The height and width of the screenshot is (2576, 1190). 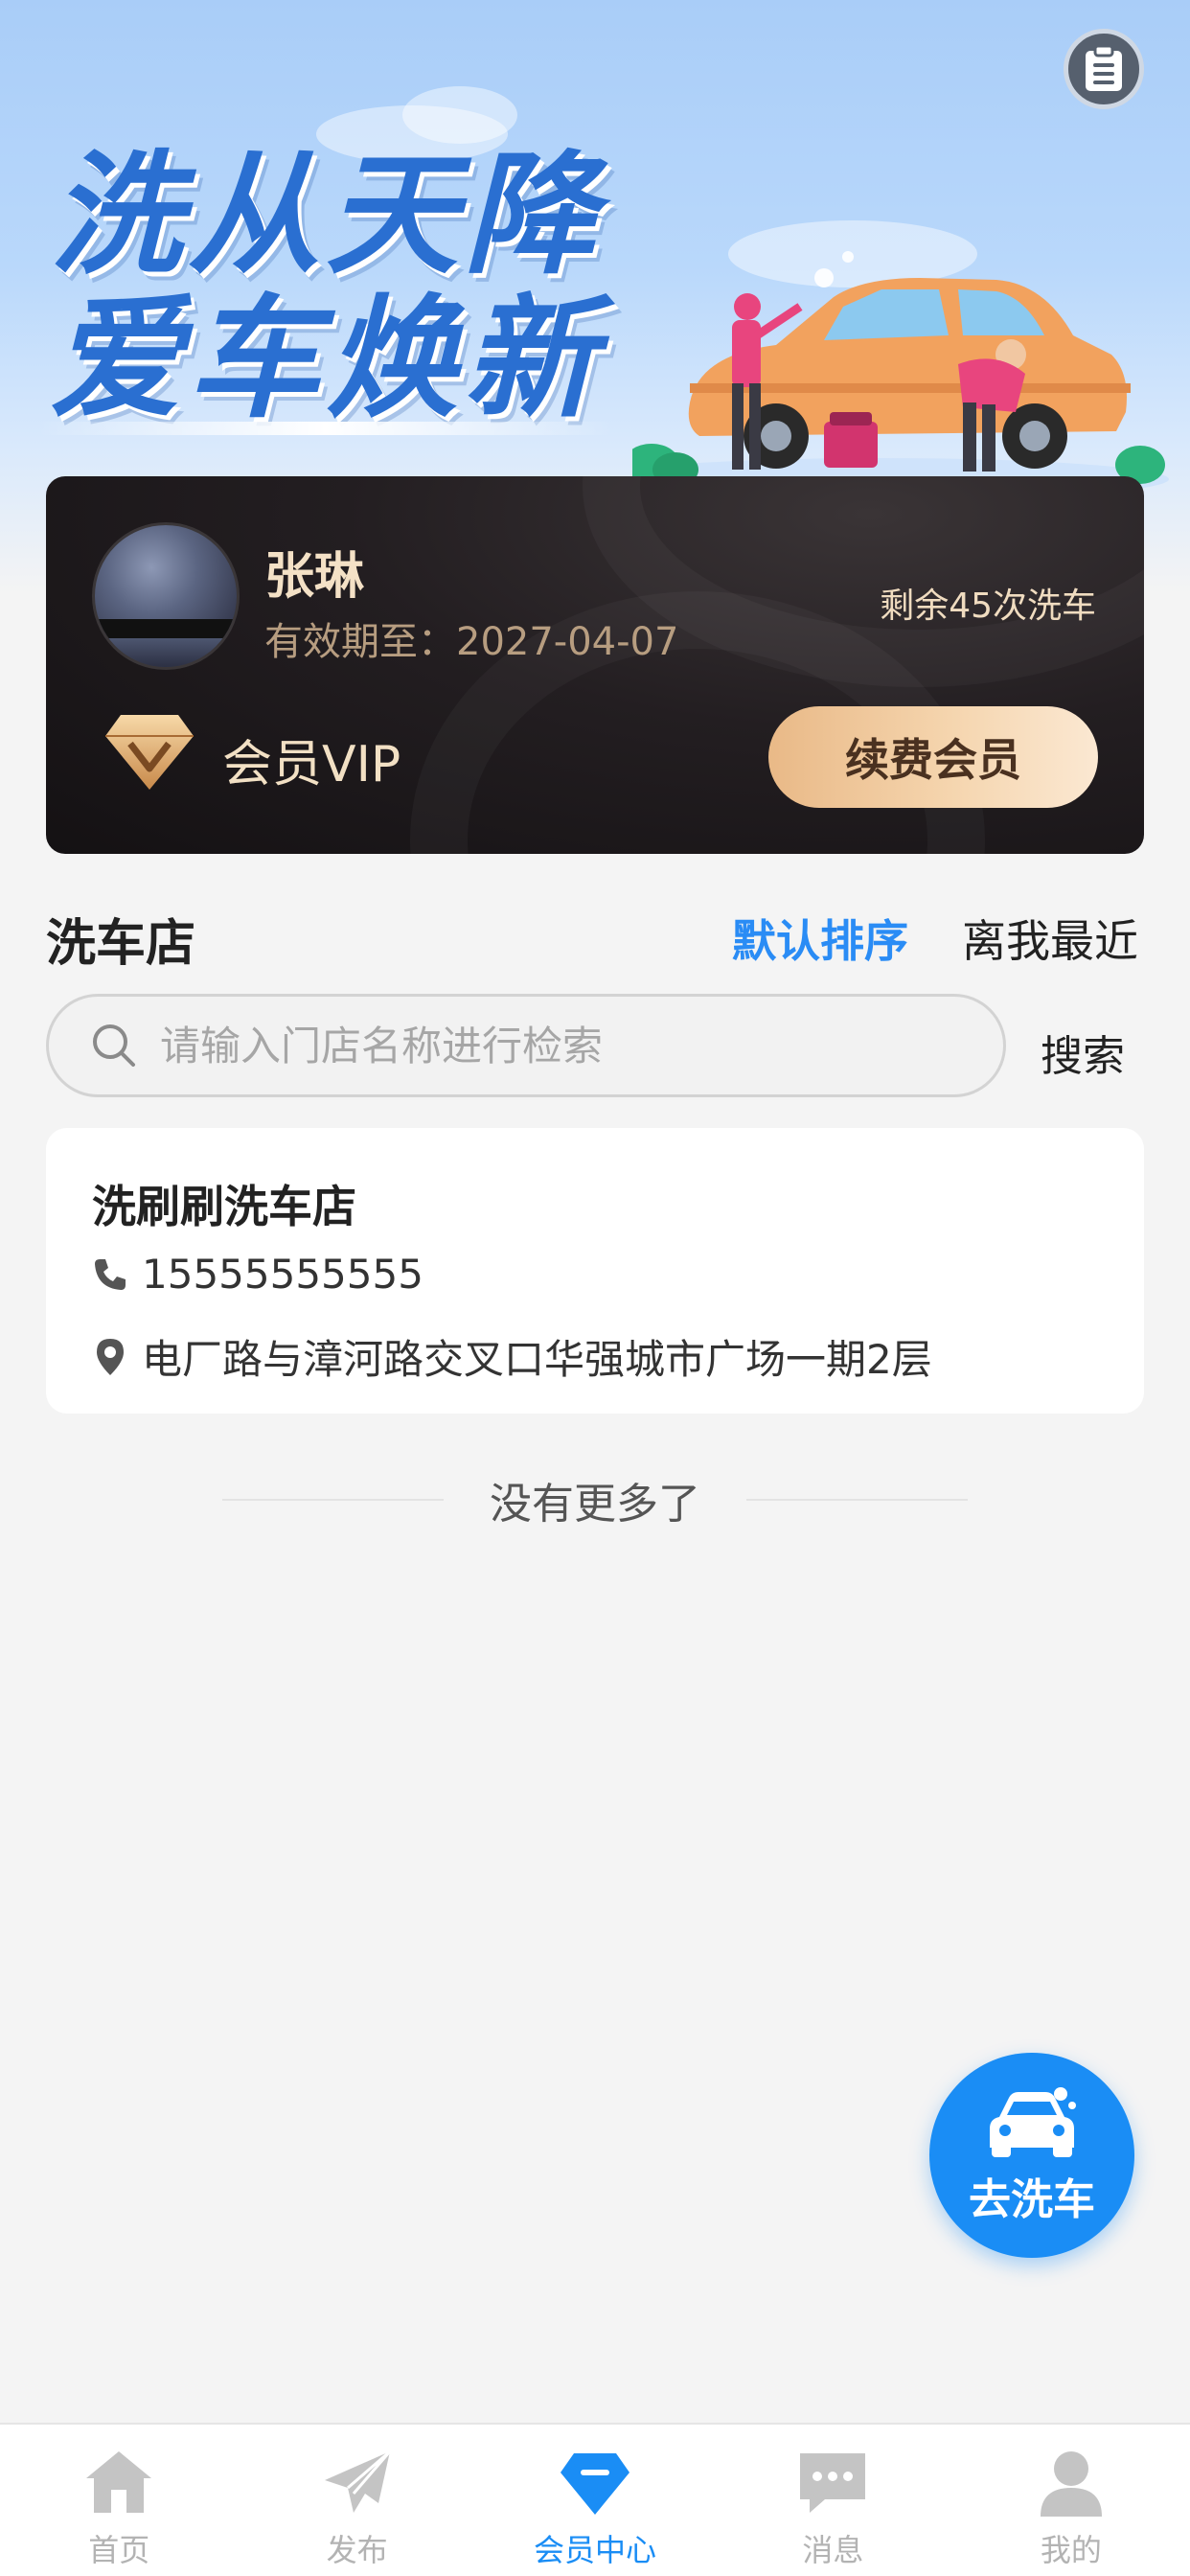 I want to click on store-phone-row: 15555555555, so click(x=257, y=1274).